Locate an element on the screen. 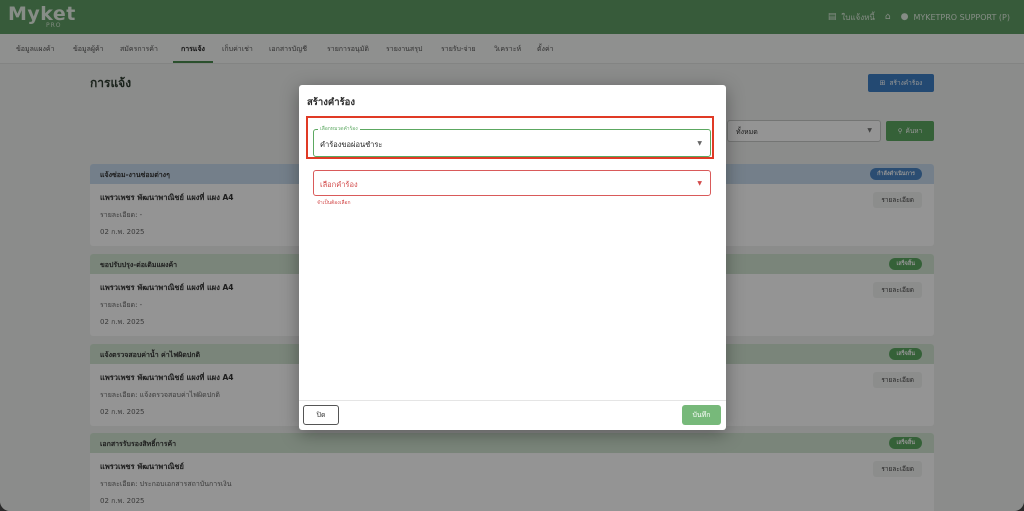  request-type-error: จำเป็นต้องเลือก is located at coordinates (334, 203).